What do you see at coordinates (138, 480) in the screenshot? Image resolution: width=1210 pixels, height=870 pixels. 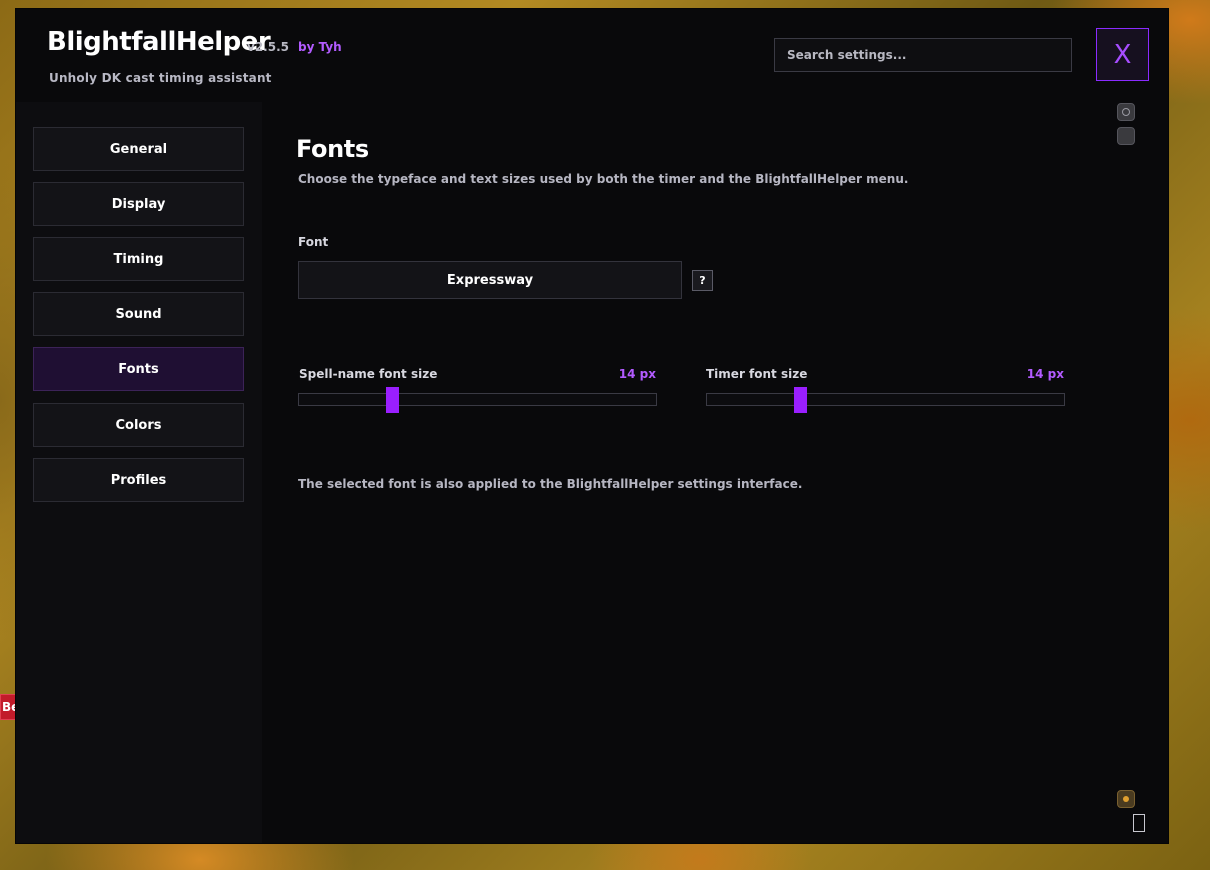 I see `sidebar-item-profiles: Profiles` at bounding box center [138, 480].